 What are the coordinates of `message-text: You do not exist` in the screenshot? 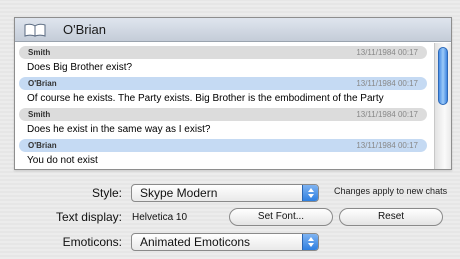 It's located at (62, 160).